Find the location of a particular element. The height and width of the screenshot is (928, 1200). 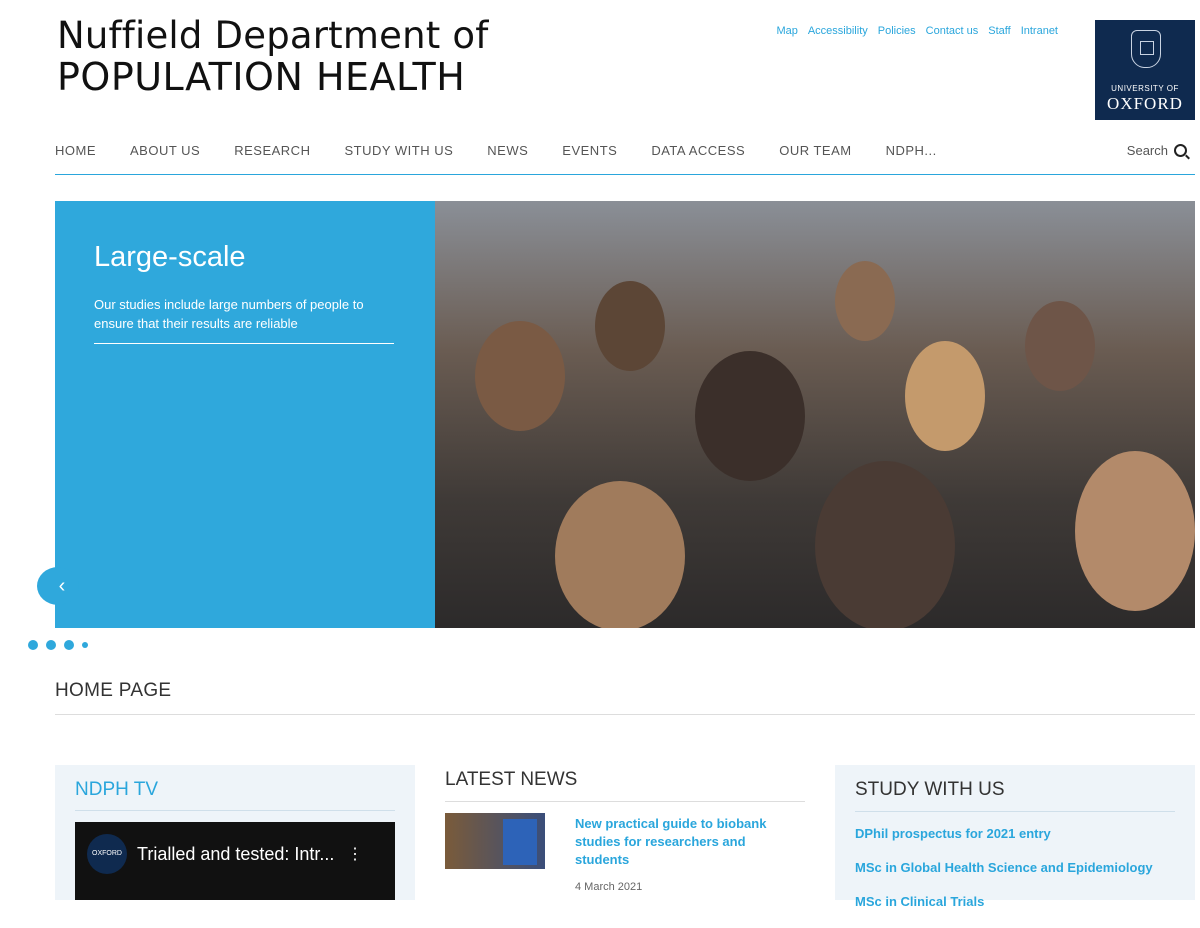

book-cover-image is located at coordinates (520, 842).